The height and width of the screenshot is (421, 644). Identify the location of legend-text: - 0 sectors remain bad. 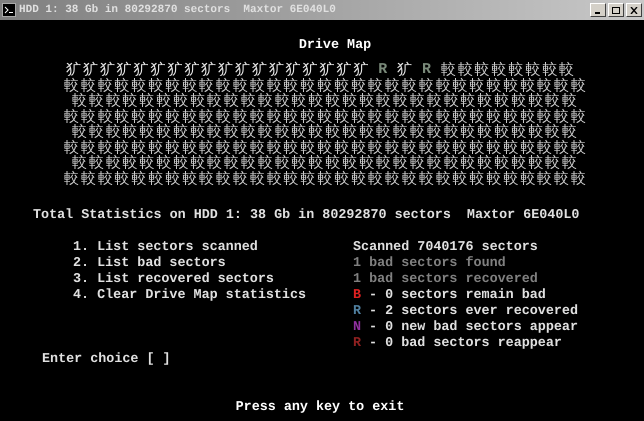
(457, 296).